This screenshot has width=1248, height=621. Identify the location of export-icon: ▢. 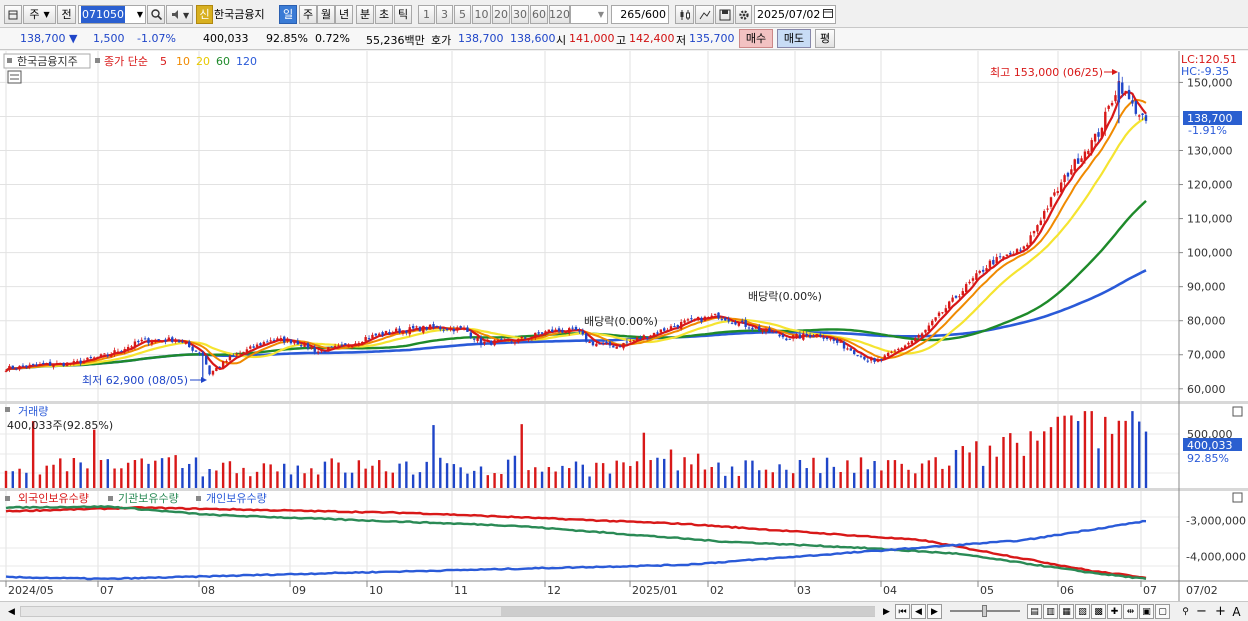
(1162, 611).